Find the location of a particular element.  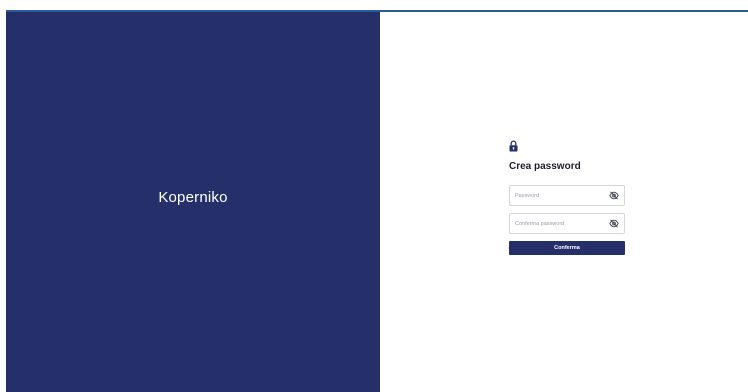

confirm-password-field is located at coordinates (567, 223).